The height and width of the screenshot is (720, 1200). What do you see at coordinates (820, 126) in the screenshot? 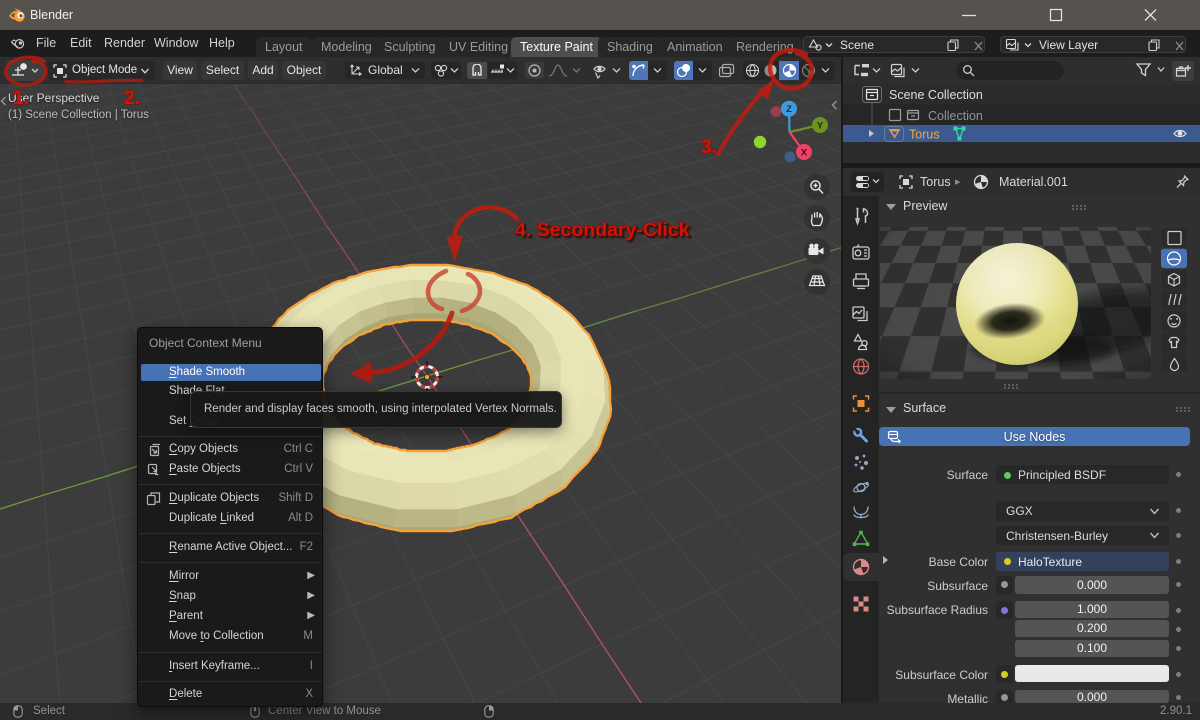
I see `svg-text: Y` at bounding box center [820, 126].